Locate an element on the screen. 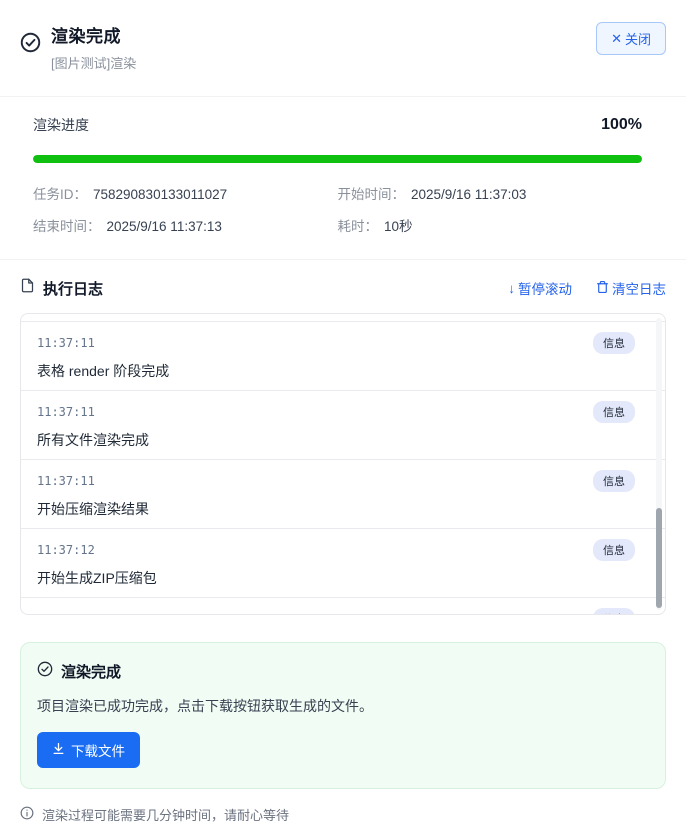  log-partial-row is located at coordinates (343, 317).